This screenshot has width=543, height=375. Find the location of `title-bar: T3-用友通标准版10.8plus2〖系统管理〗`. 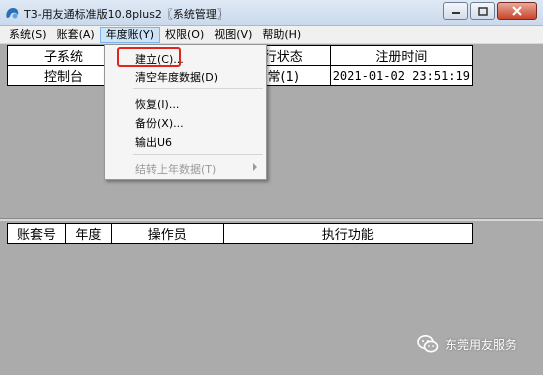

title-bar: T3-用友通标准版10.8plus2〖系统管理〗 is located at coordinates (271, 13).